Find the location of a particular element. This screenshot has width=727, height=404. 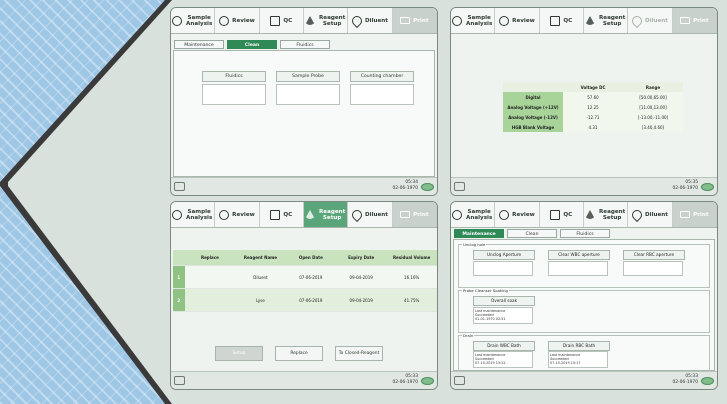

range-value: [-13.00,-11.00] is located at coordinates (653, 117).